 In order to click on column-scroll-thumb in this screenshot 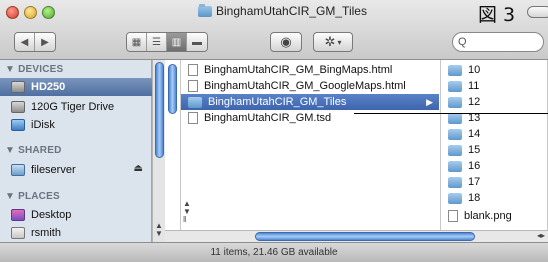, I will do `click(172, 89)`.